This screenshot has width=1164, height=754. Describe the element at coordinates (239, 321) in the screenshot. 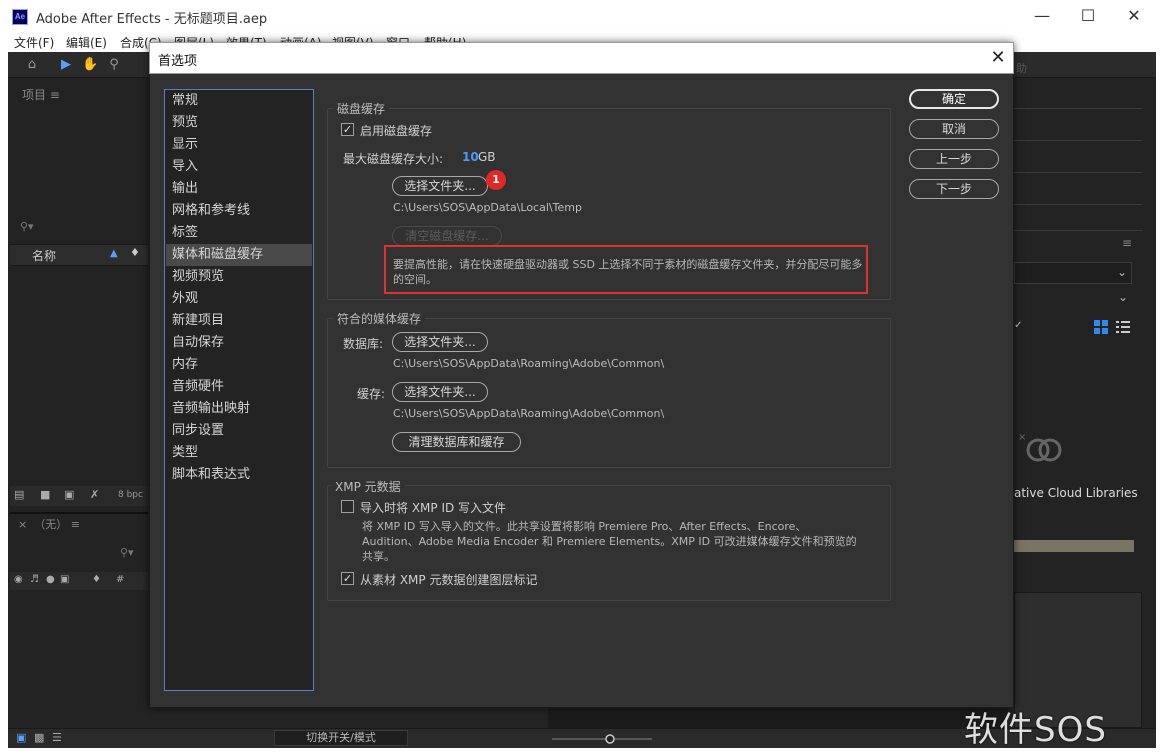

I see `nav-new-project: 新建项目` at that location.